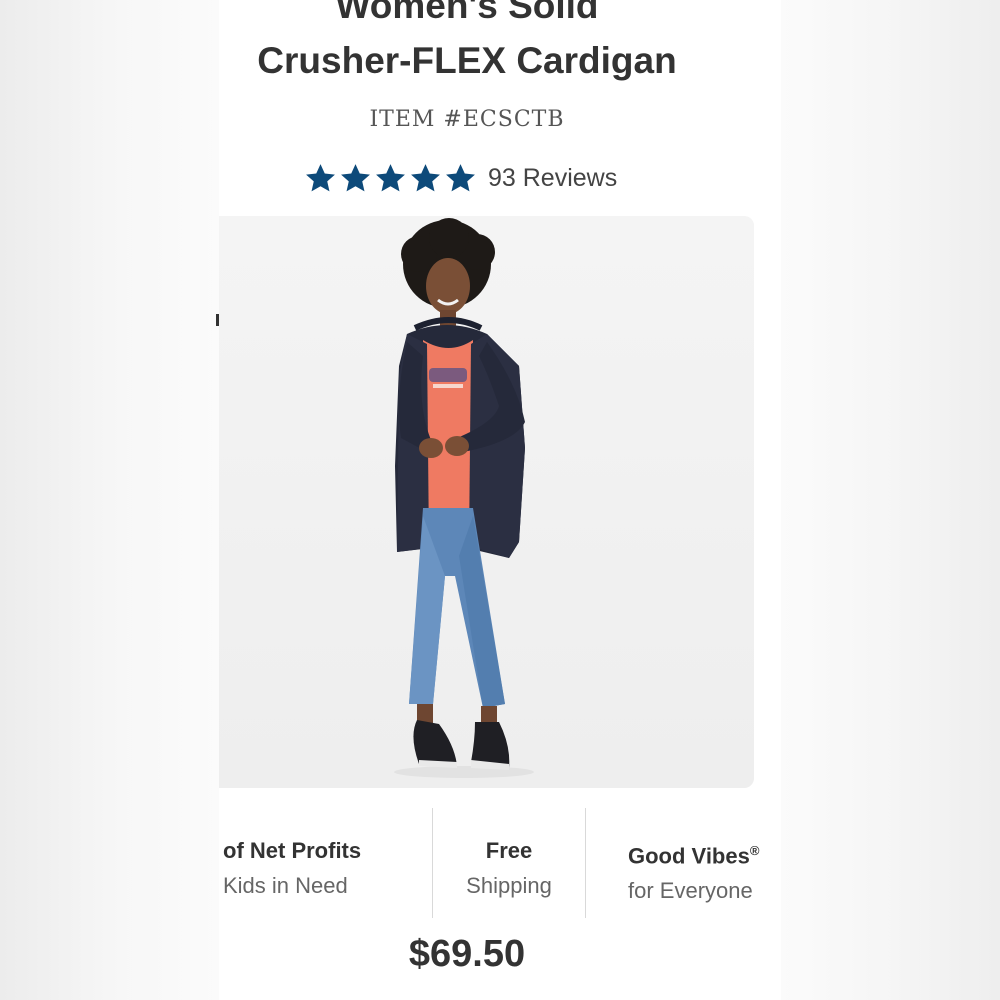  What do you see at coordinates (285, 885) in the screenshot?
I see `perk-net-profits-line2: Kids in Need` at bounding box center [285, 885].